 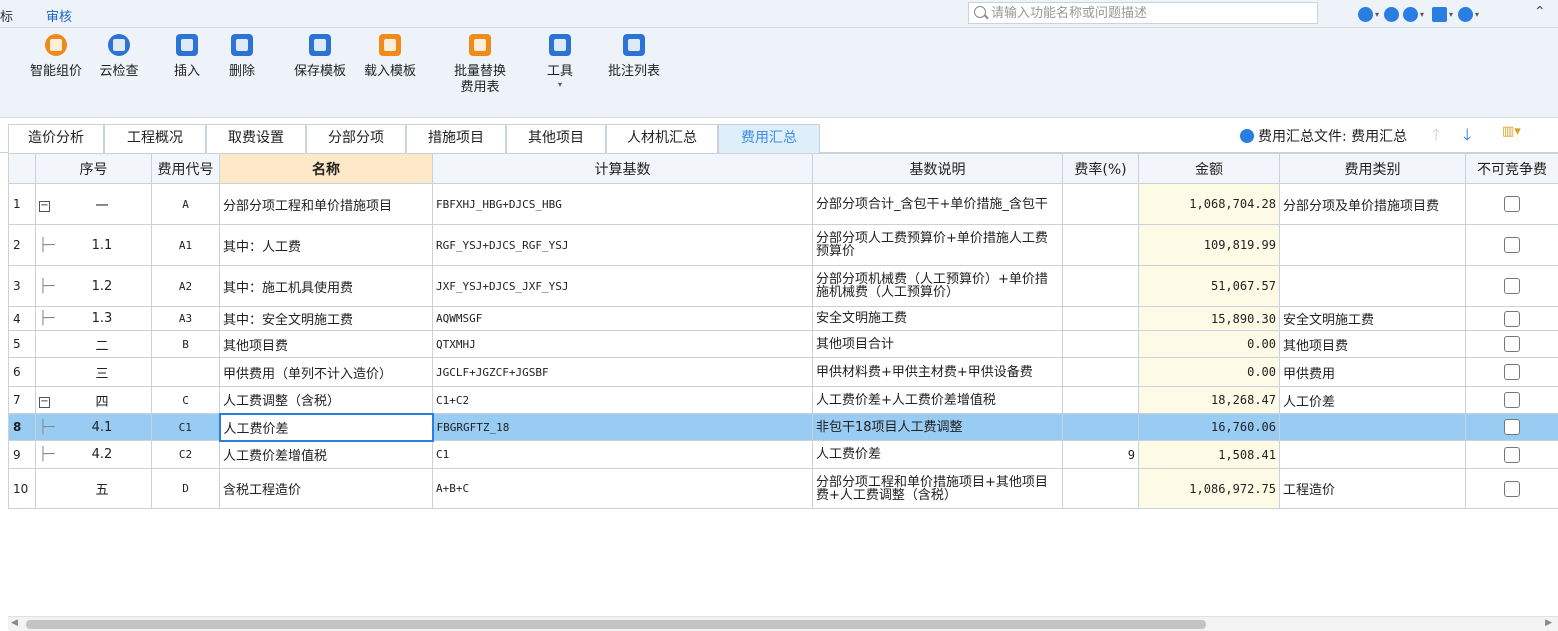 What do you see at coordinates (22, 344) in the screenshot?
I see `row-number: 5` at bounding box center [22, 344].